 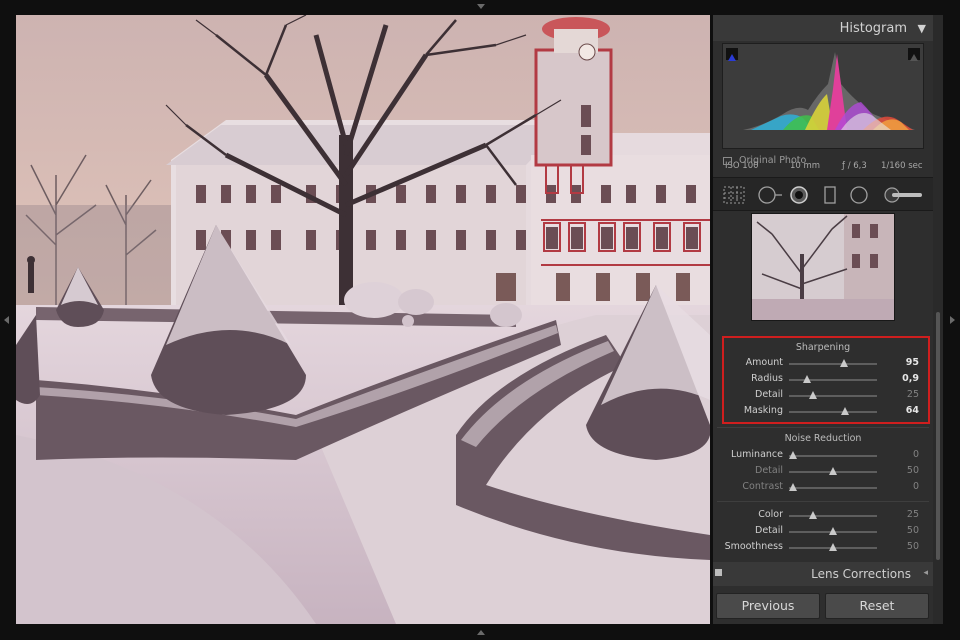 I want to click on spot-removal-icon, so click(x=799, y=195).